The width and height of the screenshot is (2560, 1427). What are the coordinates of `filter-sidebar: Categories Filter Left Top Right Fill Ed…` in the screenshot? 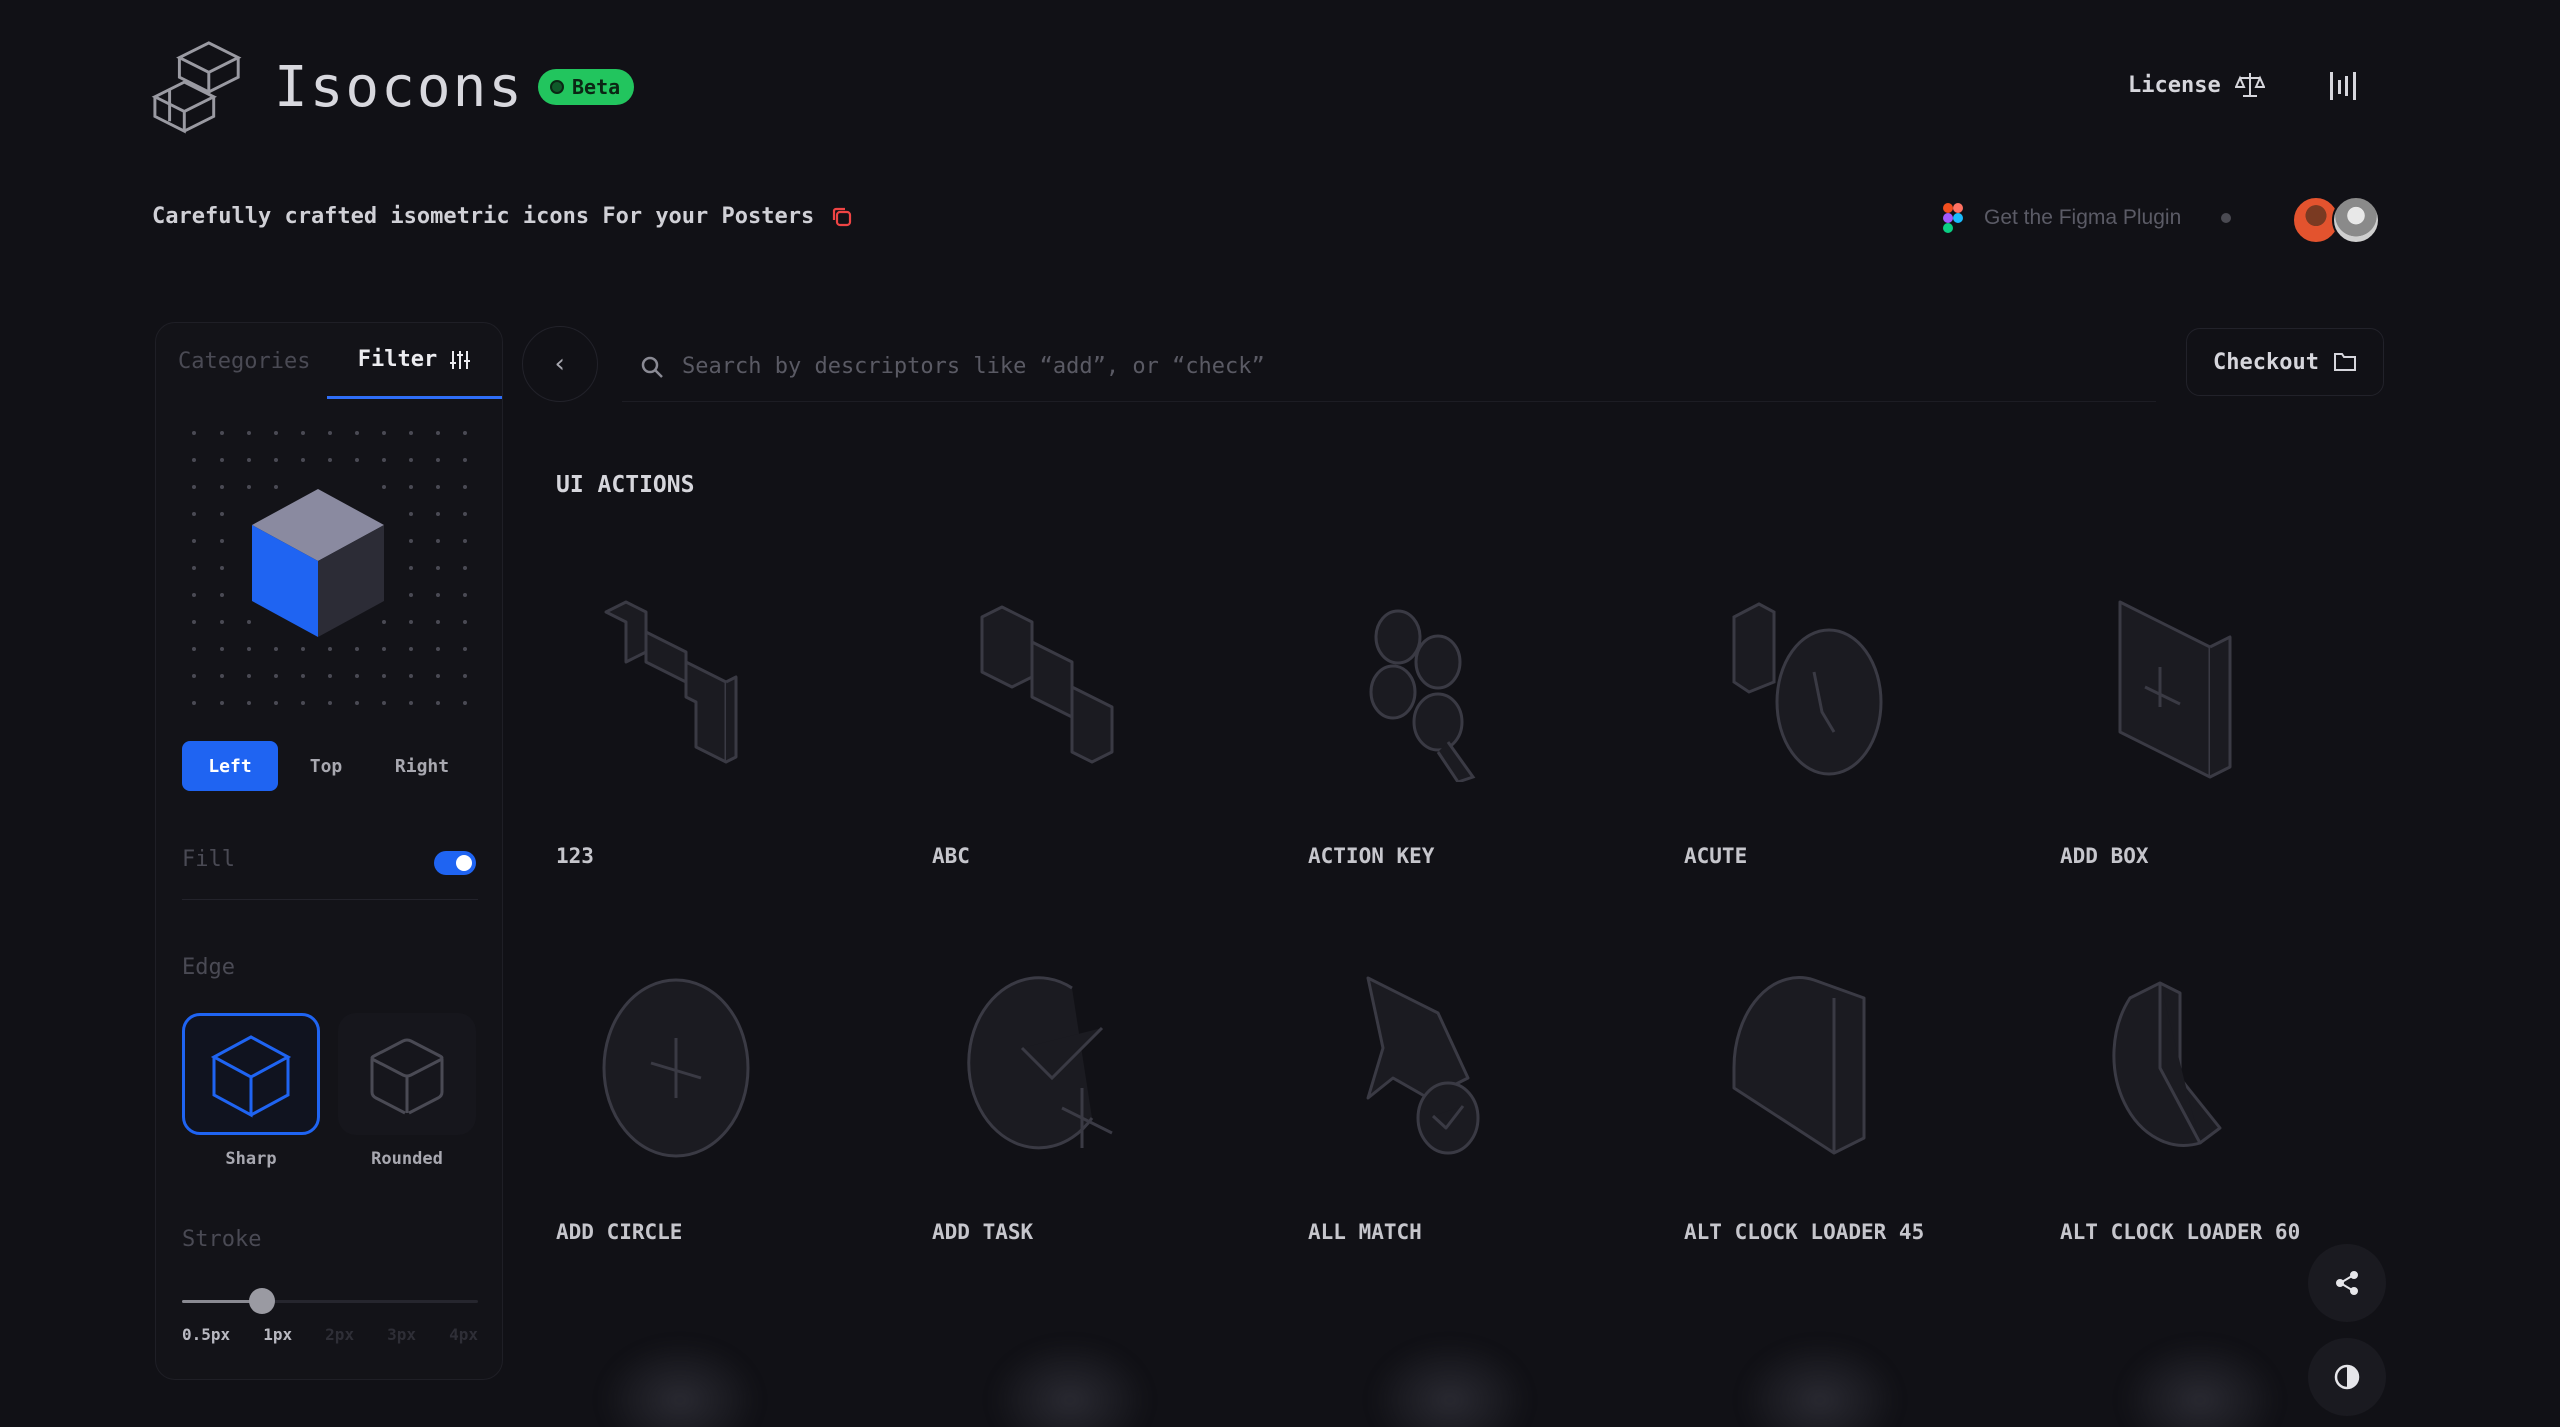 It's located at (329, 851).